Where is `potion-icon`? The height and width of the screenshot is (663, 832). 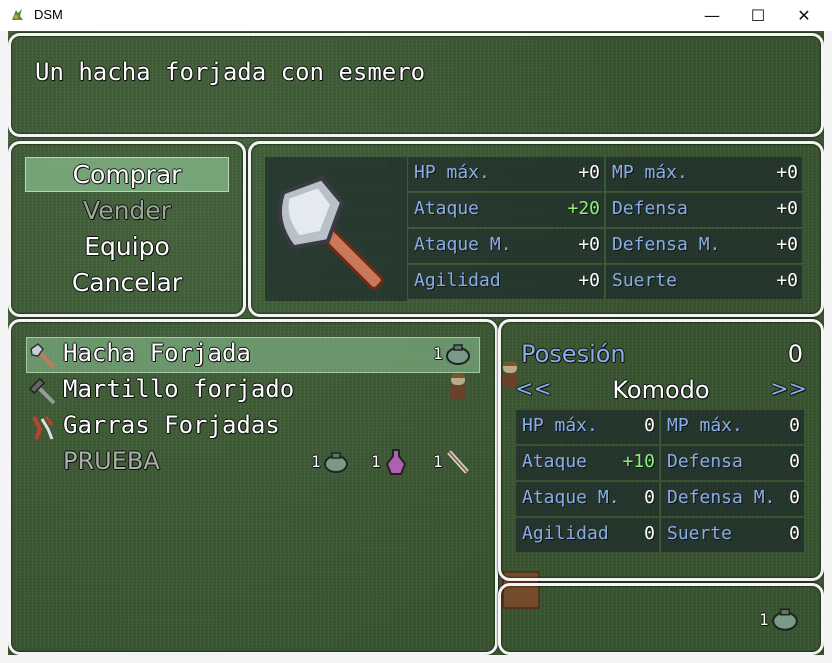
potion-icon is located at coordinates (396, 462).